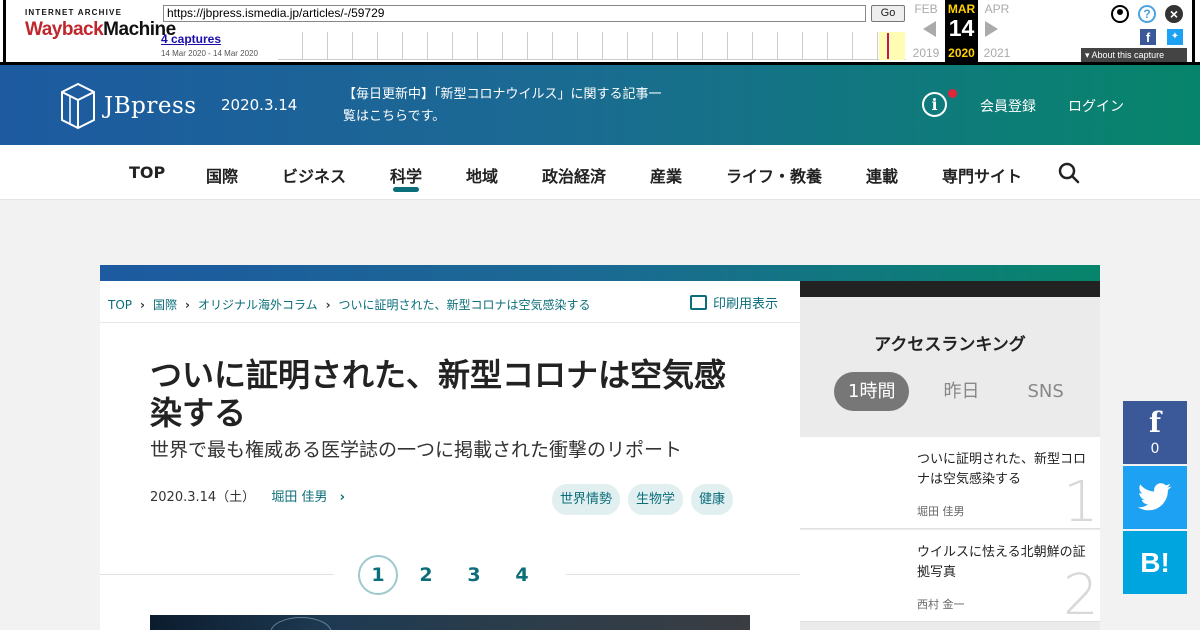 This screenshot has height=630, width=1200. What do you see at coordinates (997, 53) in the screenshot?
I see `wayback-next-year: 2021` at bounding box center [997, 53].